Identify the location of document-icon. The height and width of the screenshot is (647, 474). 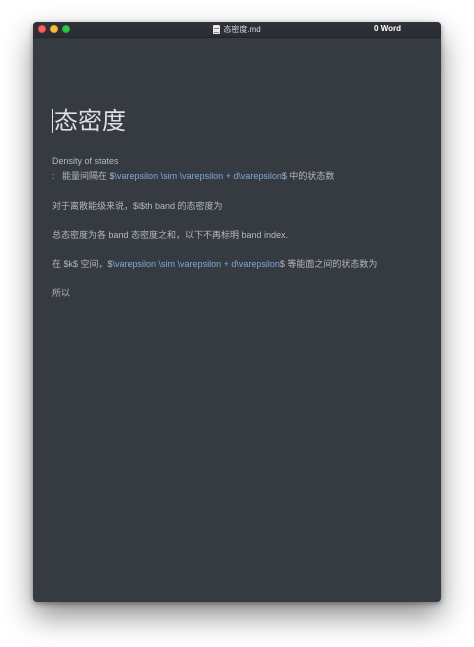
(217, 29).